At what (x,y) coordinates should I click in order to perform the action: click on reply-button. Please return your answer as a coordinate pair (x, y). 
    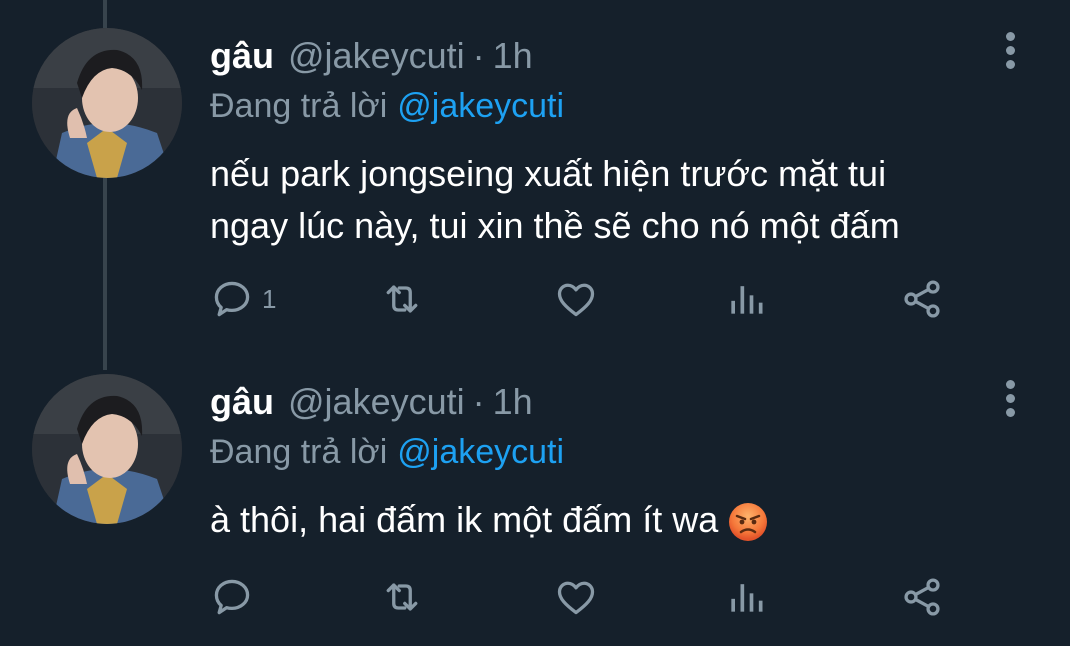
    Looking at the image, I should click on (236, 597).